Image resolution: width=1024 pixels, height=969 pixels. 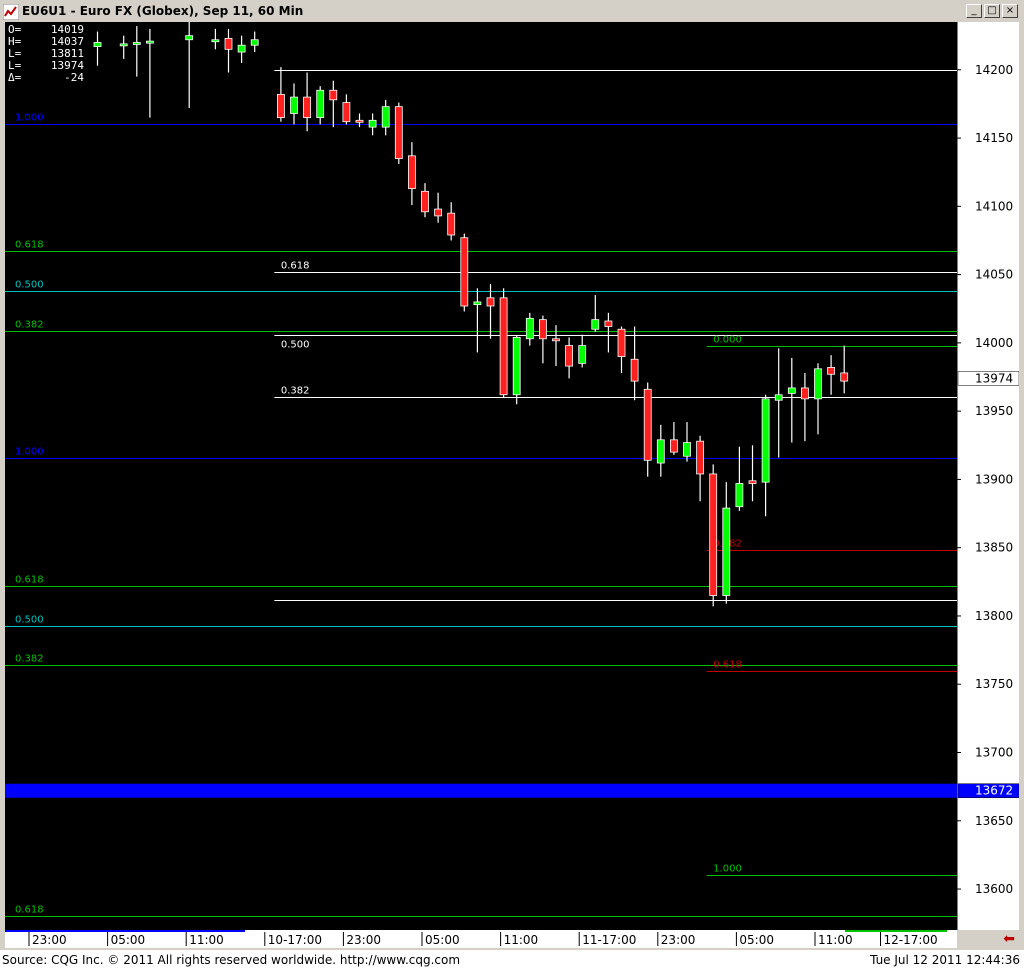 What do you see at coordinates (994, 821) in the screenshot?
I see `price-tick-label: 13650` at bounding box center [994, 821].